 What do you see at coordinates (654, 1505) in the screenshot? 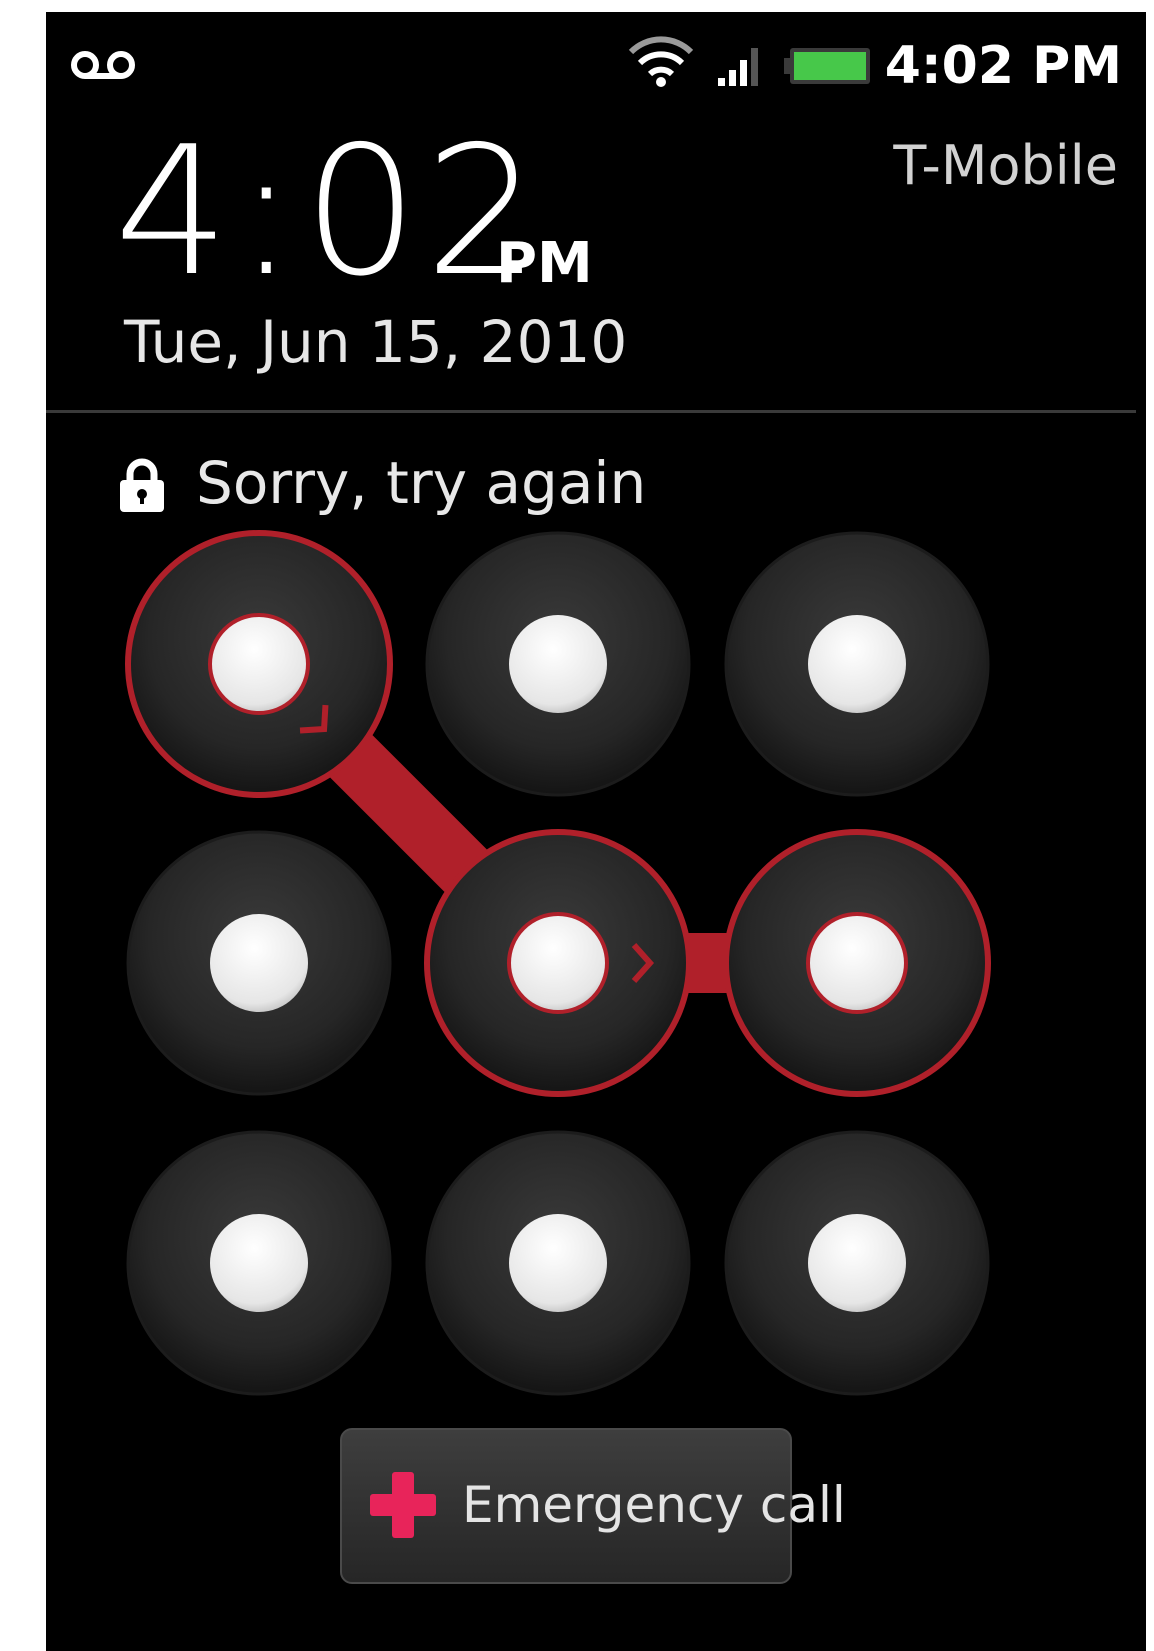
I see `emergency-call-label: Emergency call` at bounding box center [654, 1505].